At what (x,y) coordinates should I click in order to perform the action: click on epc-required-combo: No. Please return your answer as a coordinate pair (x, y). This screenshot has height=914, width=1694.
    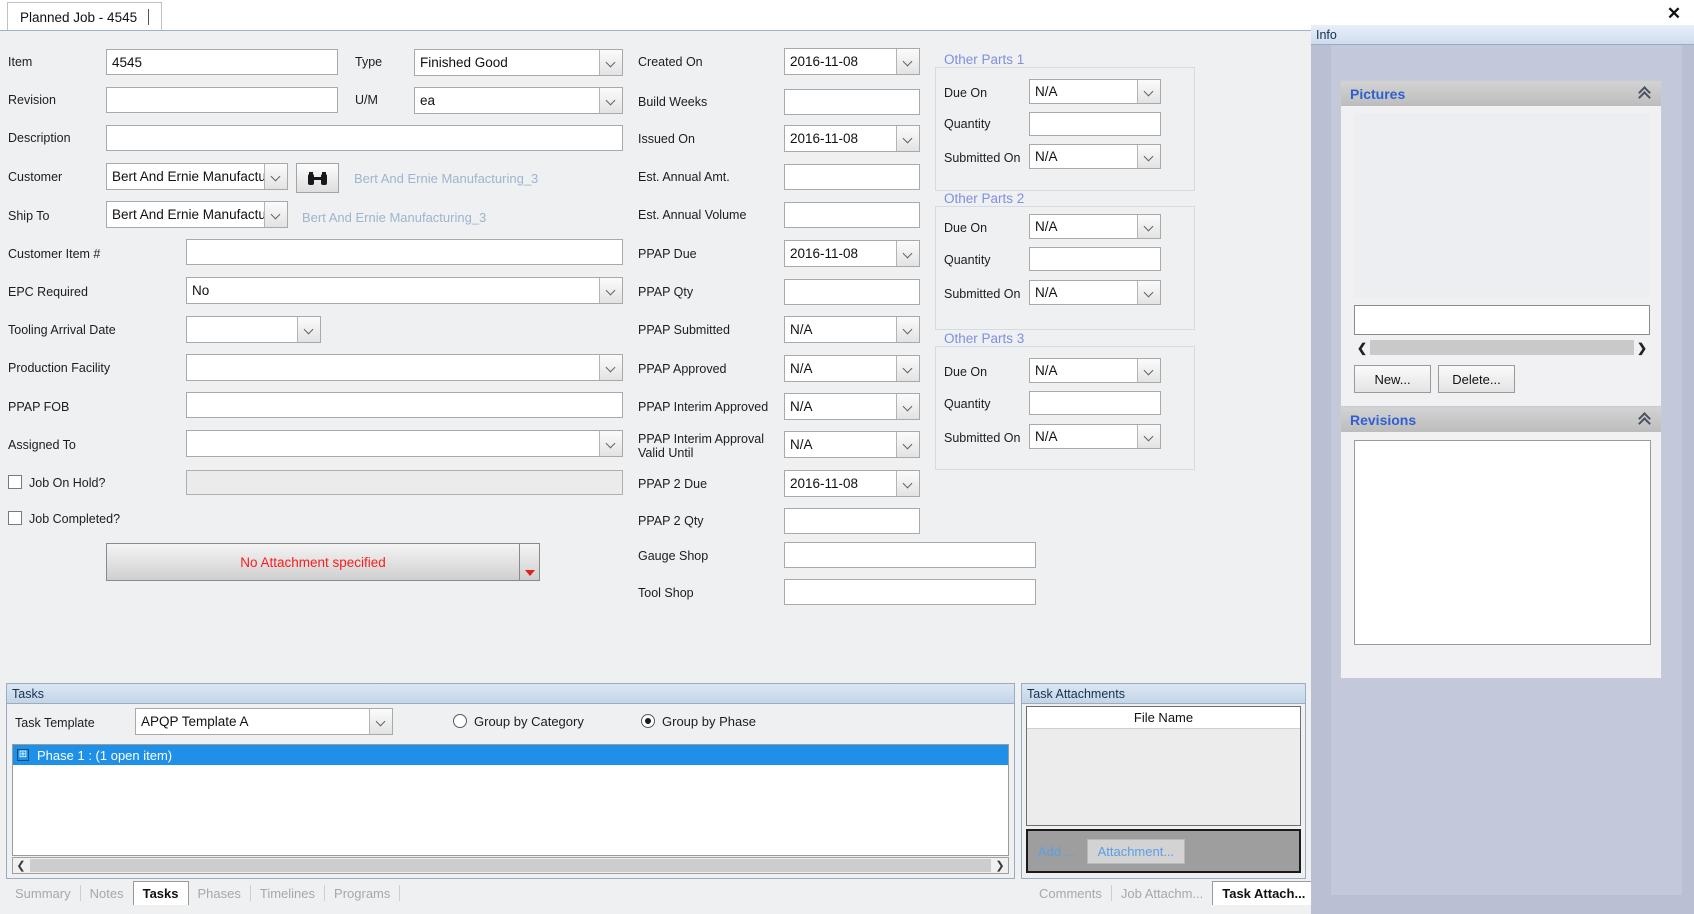
    Looking at the image, I should click on (404, 290).